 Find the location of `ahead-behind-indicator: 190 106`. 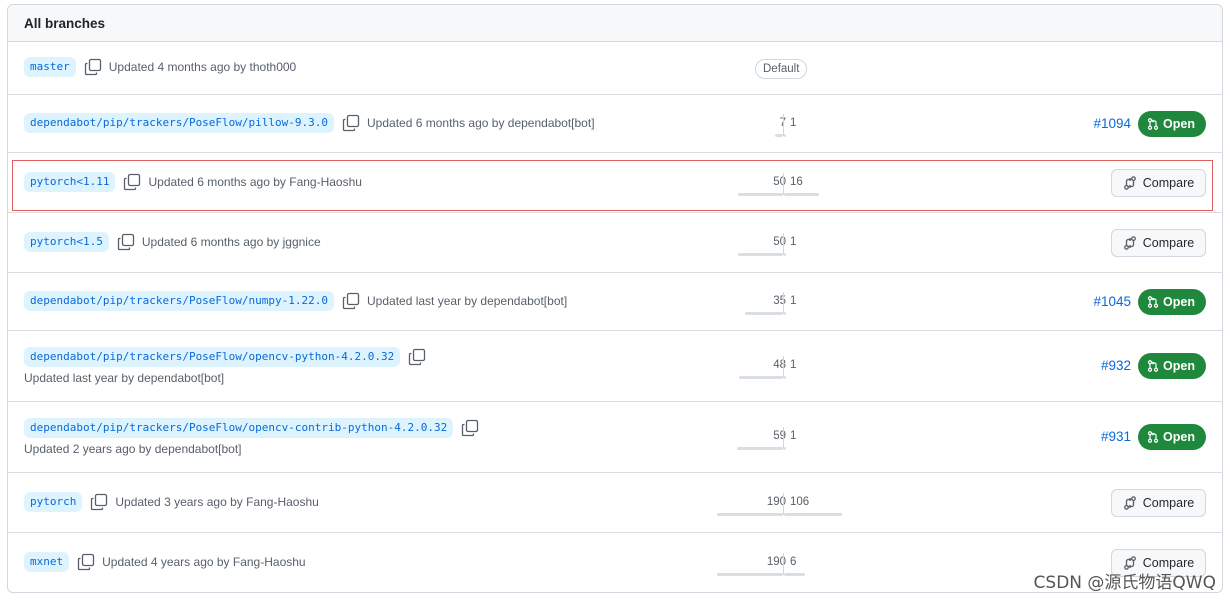

ahead-behind-indicator: 190 106 is located at coordinates (778, 505).